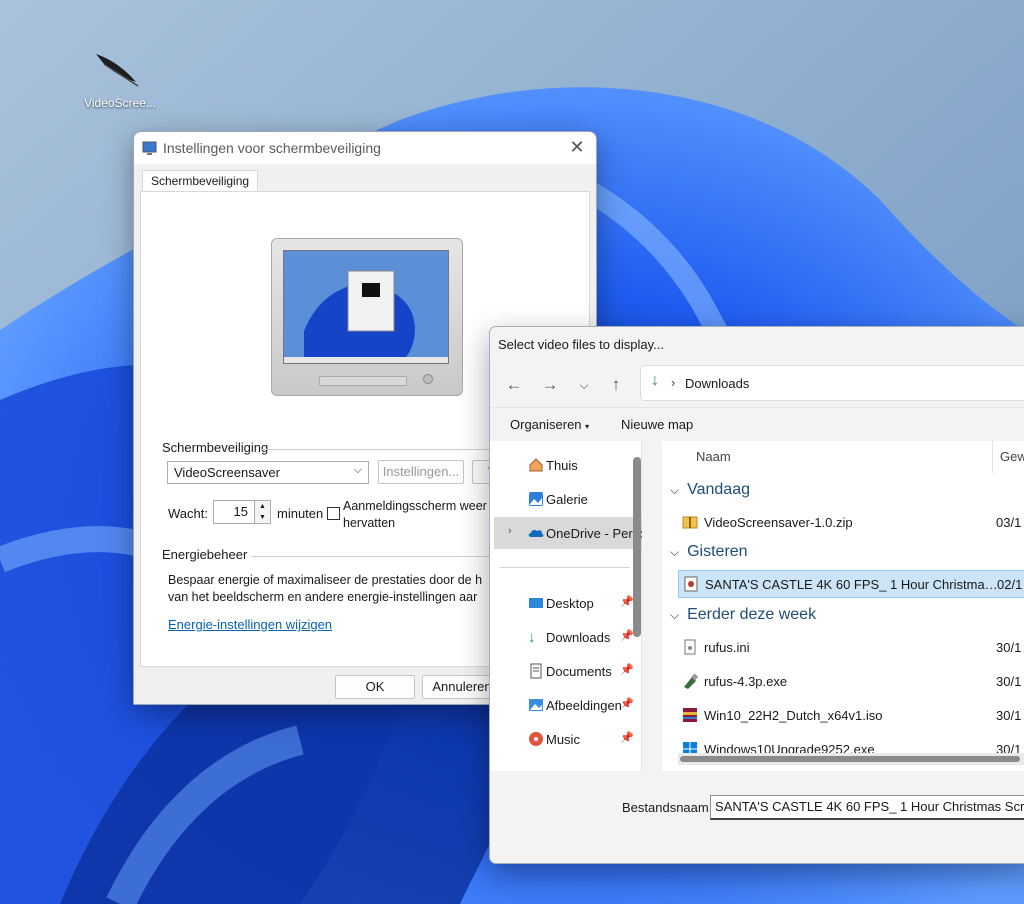 Image resolution: width=1024 pixels, height=904 pixels. Describe the element at coordinates (743, 615) in the screenshot. I see `group-header-earlier-this-week: ⌵ Eerder deze week` at that location.